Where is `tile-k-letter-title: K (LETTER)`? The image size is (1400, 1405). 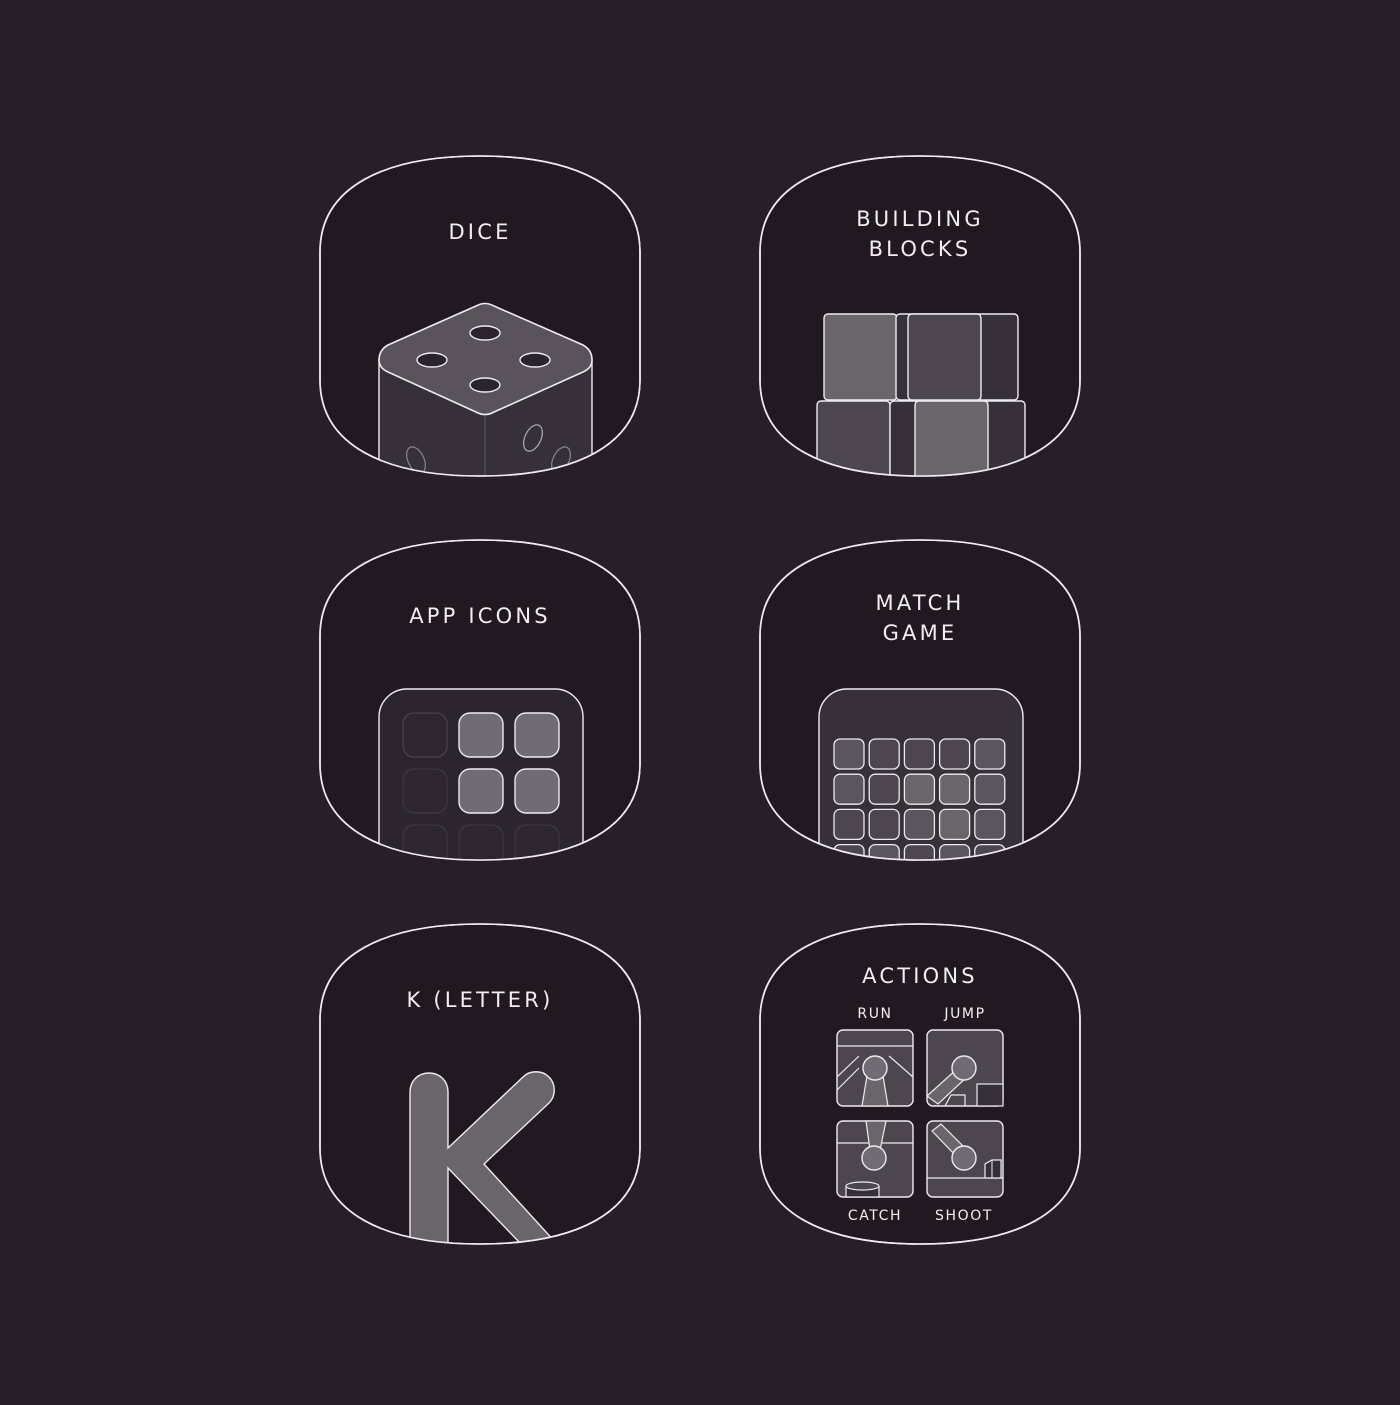
tile-k-letter-title: K (LETTER) is located at coordinates (480, 1000).